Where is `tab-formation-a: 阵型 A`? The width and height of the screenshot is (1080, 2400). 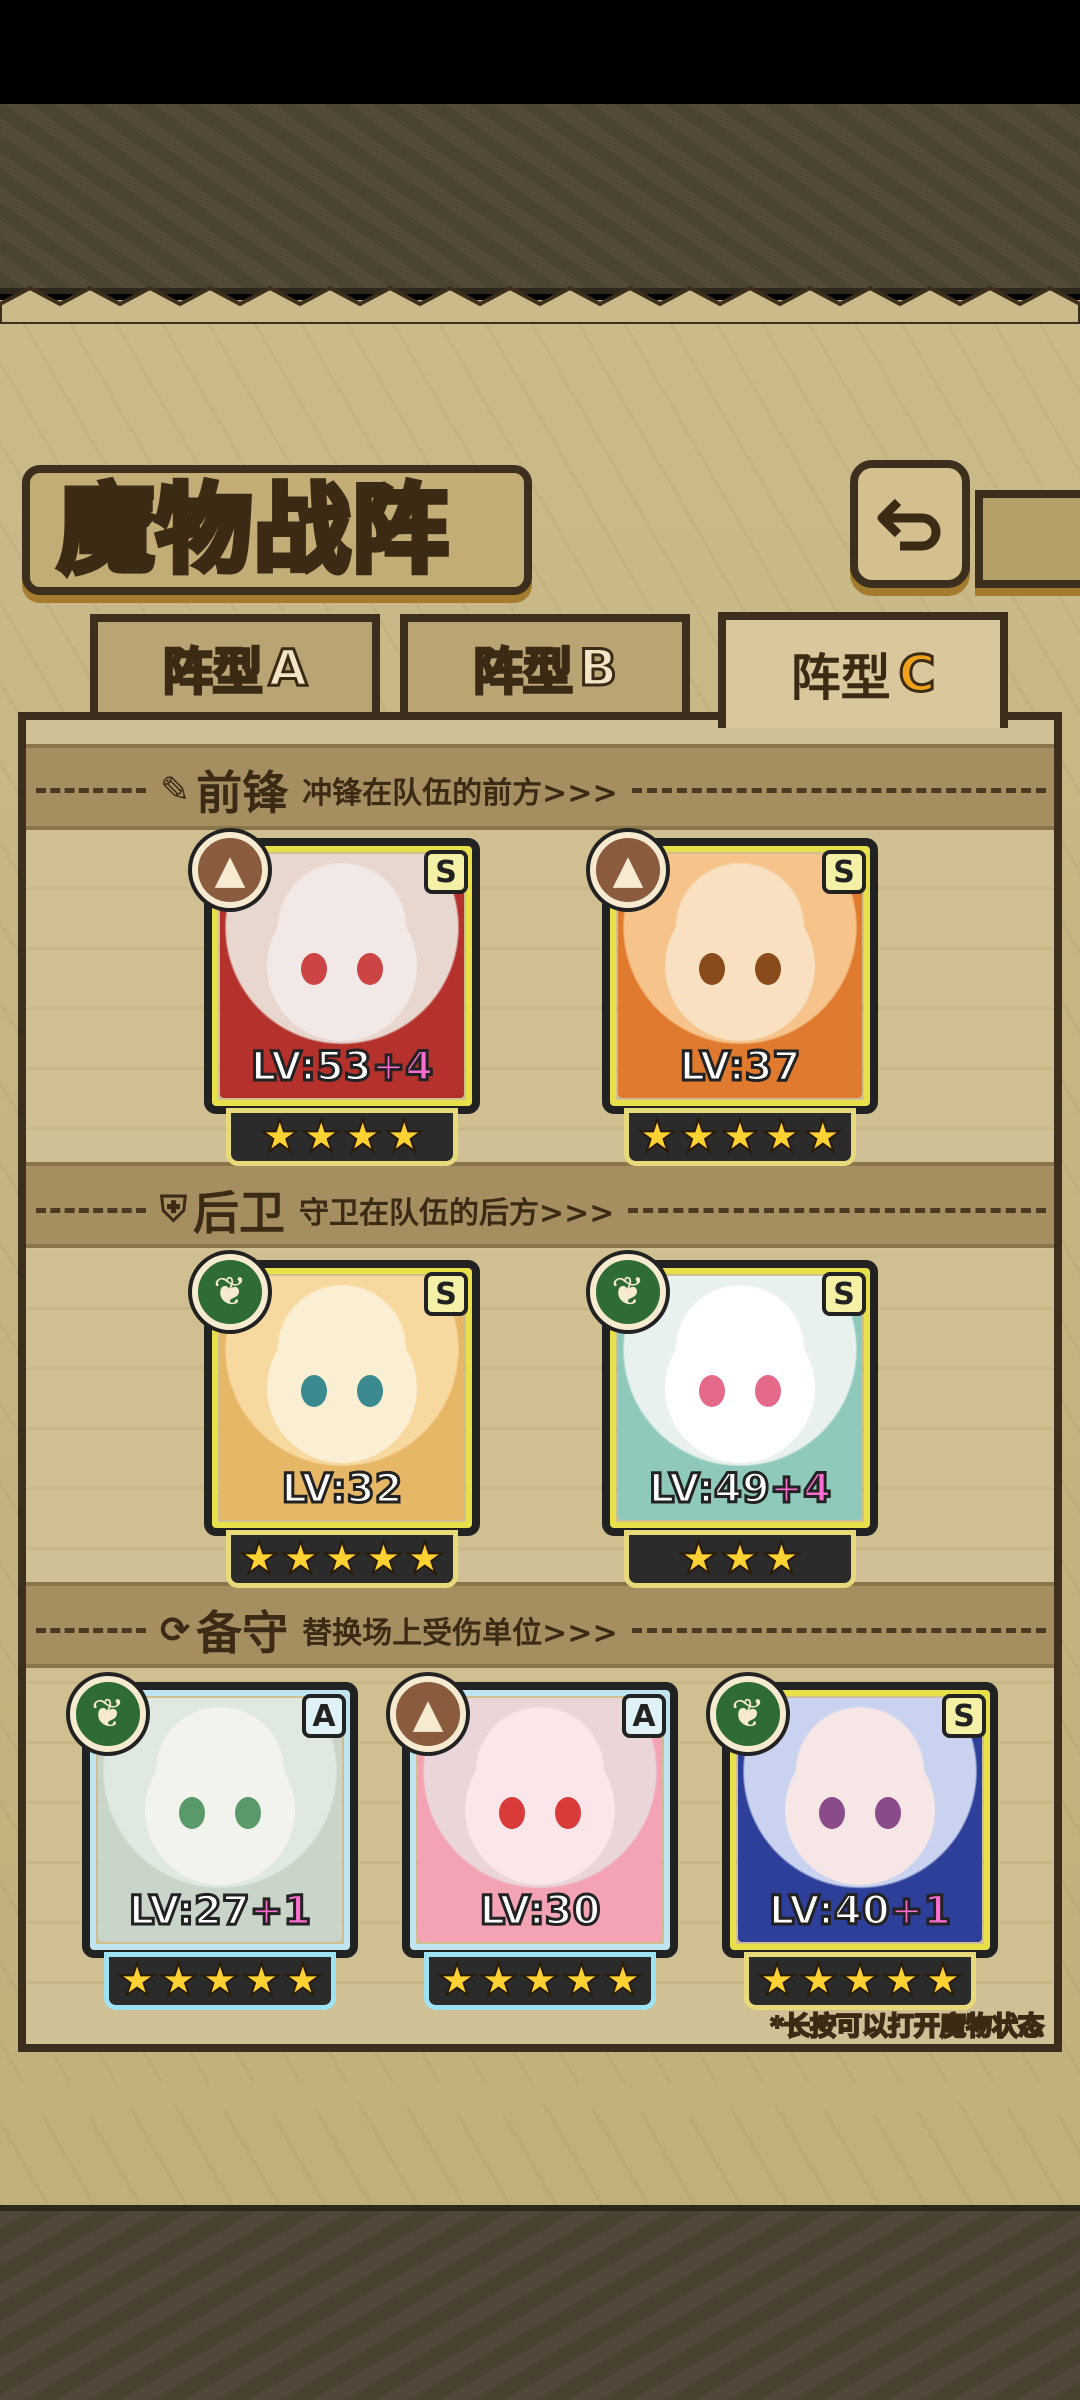 tab-formation-a: 阵型 A is located at coordinates (235, 664).